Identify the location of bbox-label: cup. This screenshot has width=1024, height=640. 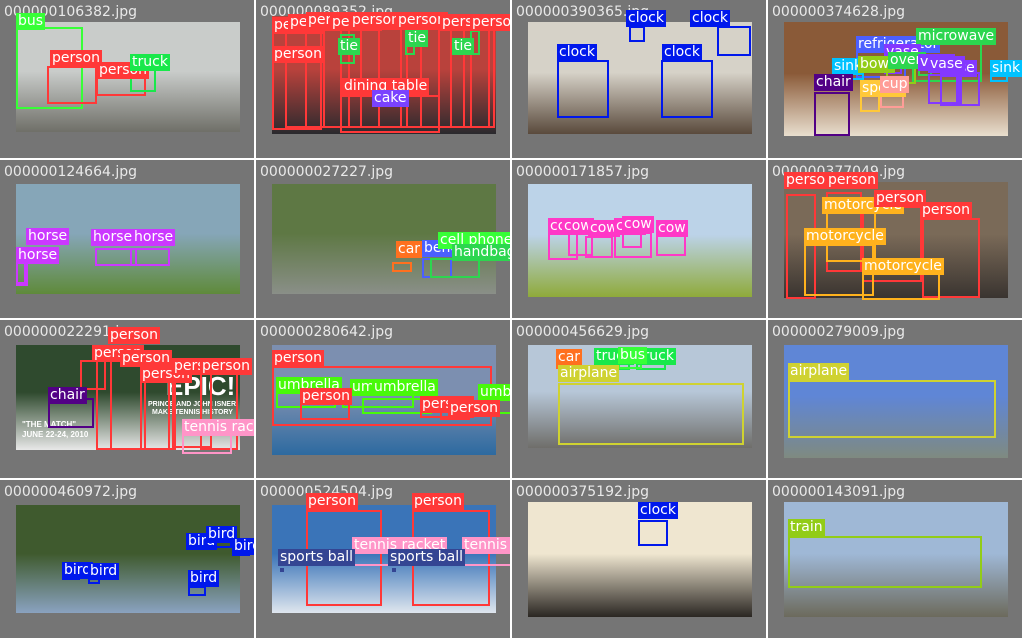
(895, 84).